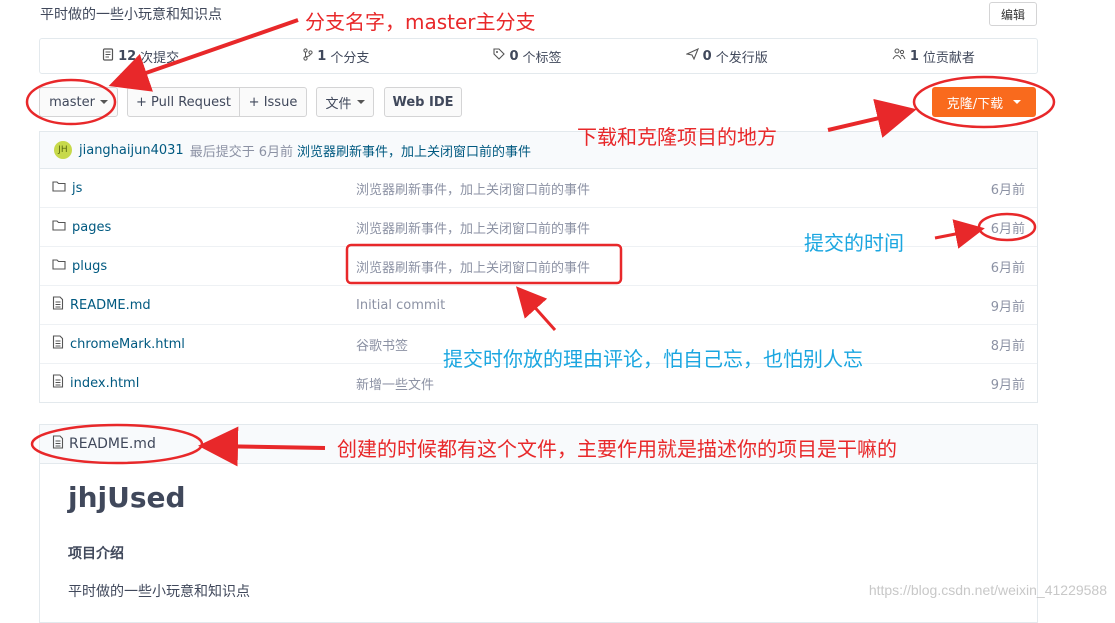 Image resolution: width=1115 pixels, height=623 pixels. What do you see at coordinates (617, 449) in the screenshot?
I see `annotation-readme-purpose: 创建的时候都有这个文件，主要作用就是描述你的项目是干嘛的` at bounding box center [617, 449].